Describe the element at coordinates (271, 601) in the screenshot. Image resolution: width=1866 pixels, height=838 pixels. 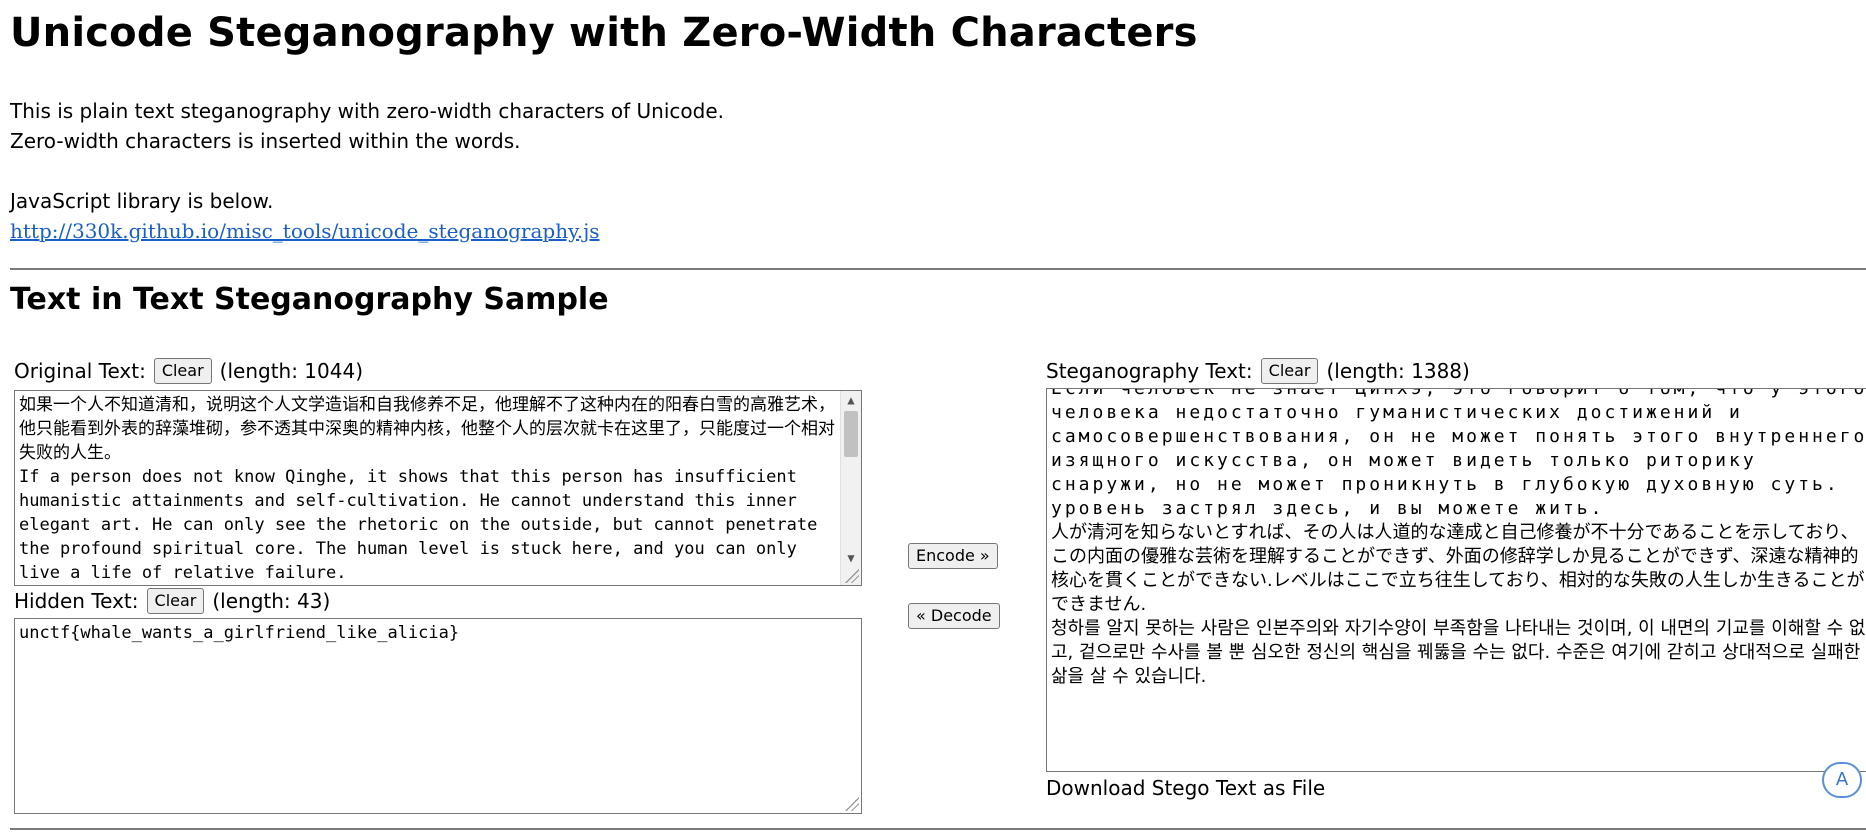
I see `hidden-length: (length: 43)` at that location.